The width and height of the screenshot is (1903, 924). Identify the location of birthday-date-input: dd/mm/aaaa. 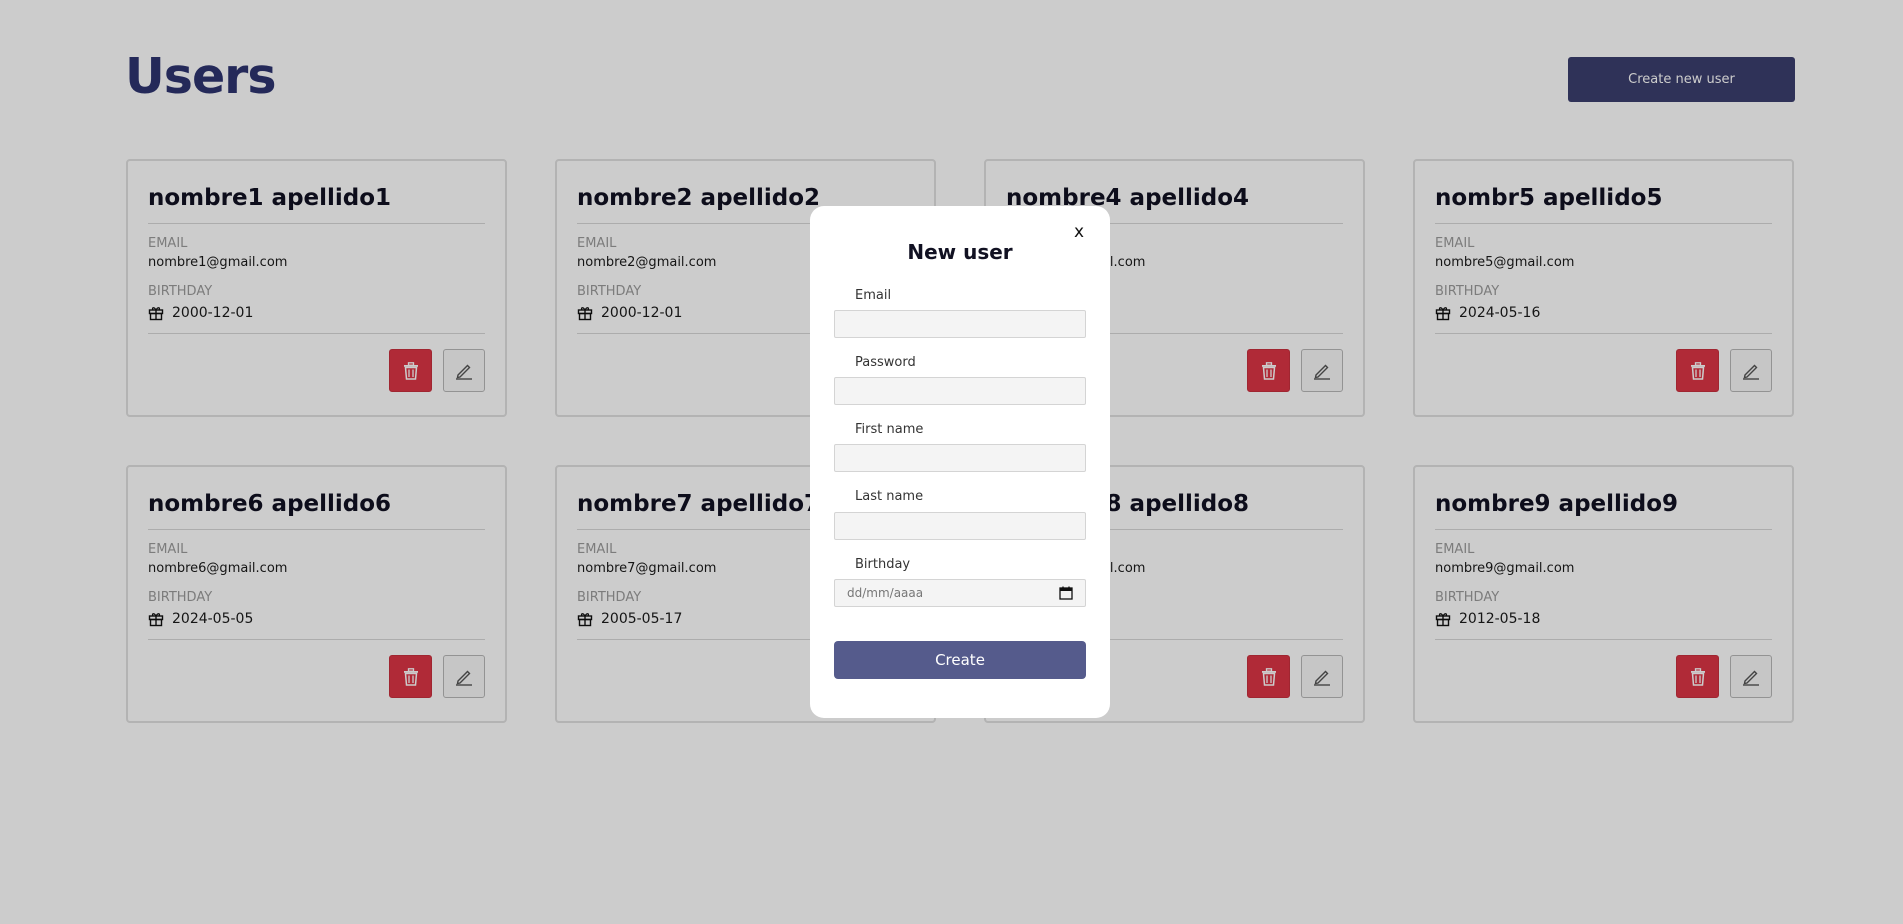
(960, 593).